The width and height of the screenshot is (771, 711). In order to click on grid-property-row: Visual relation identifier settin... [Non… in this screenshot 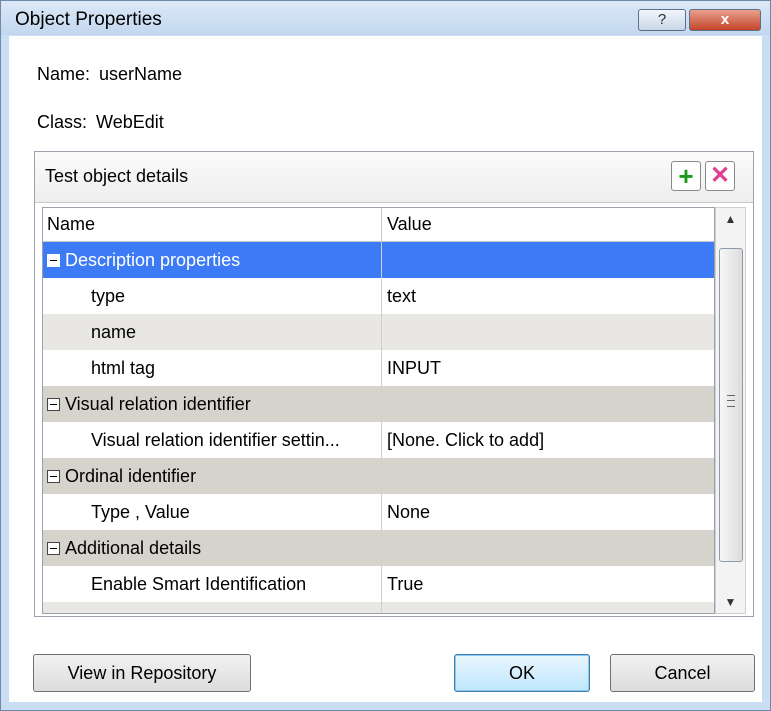, I will do `click(378, 440)`.